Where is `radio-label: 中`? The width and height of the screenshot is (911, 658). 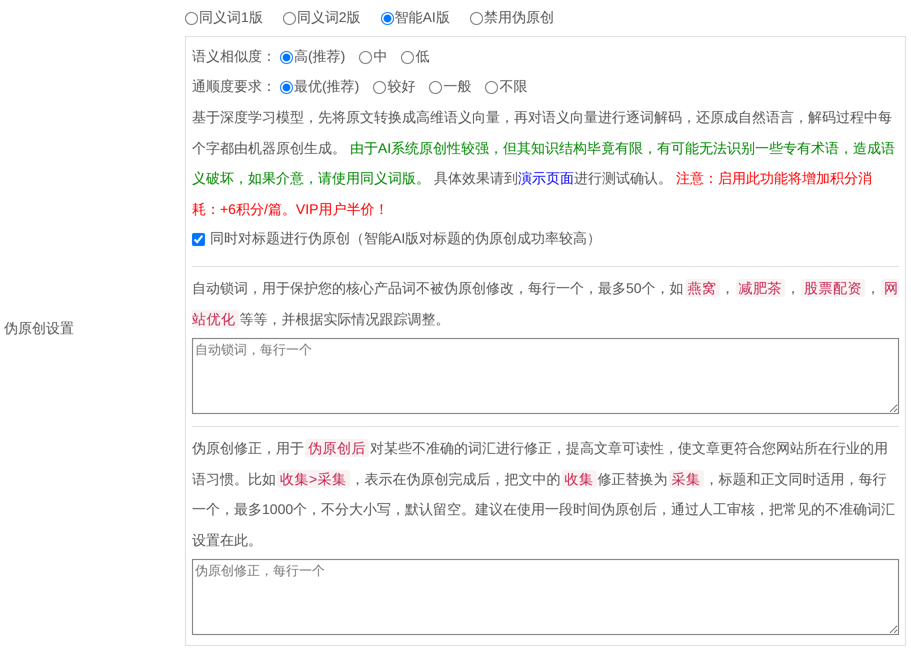
radio-label: 中 is located at coordinates (380, 57).